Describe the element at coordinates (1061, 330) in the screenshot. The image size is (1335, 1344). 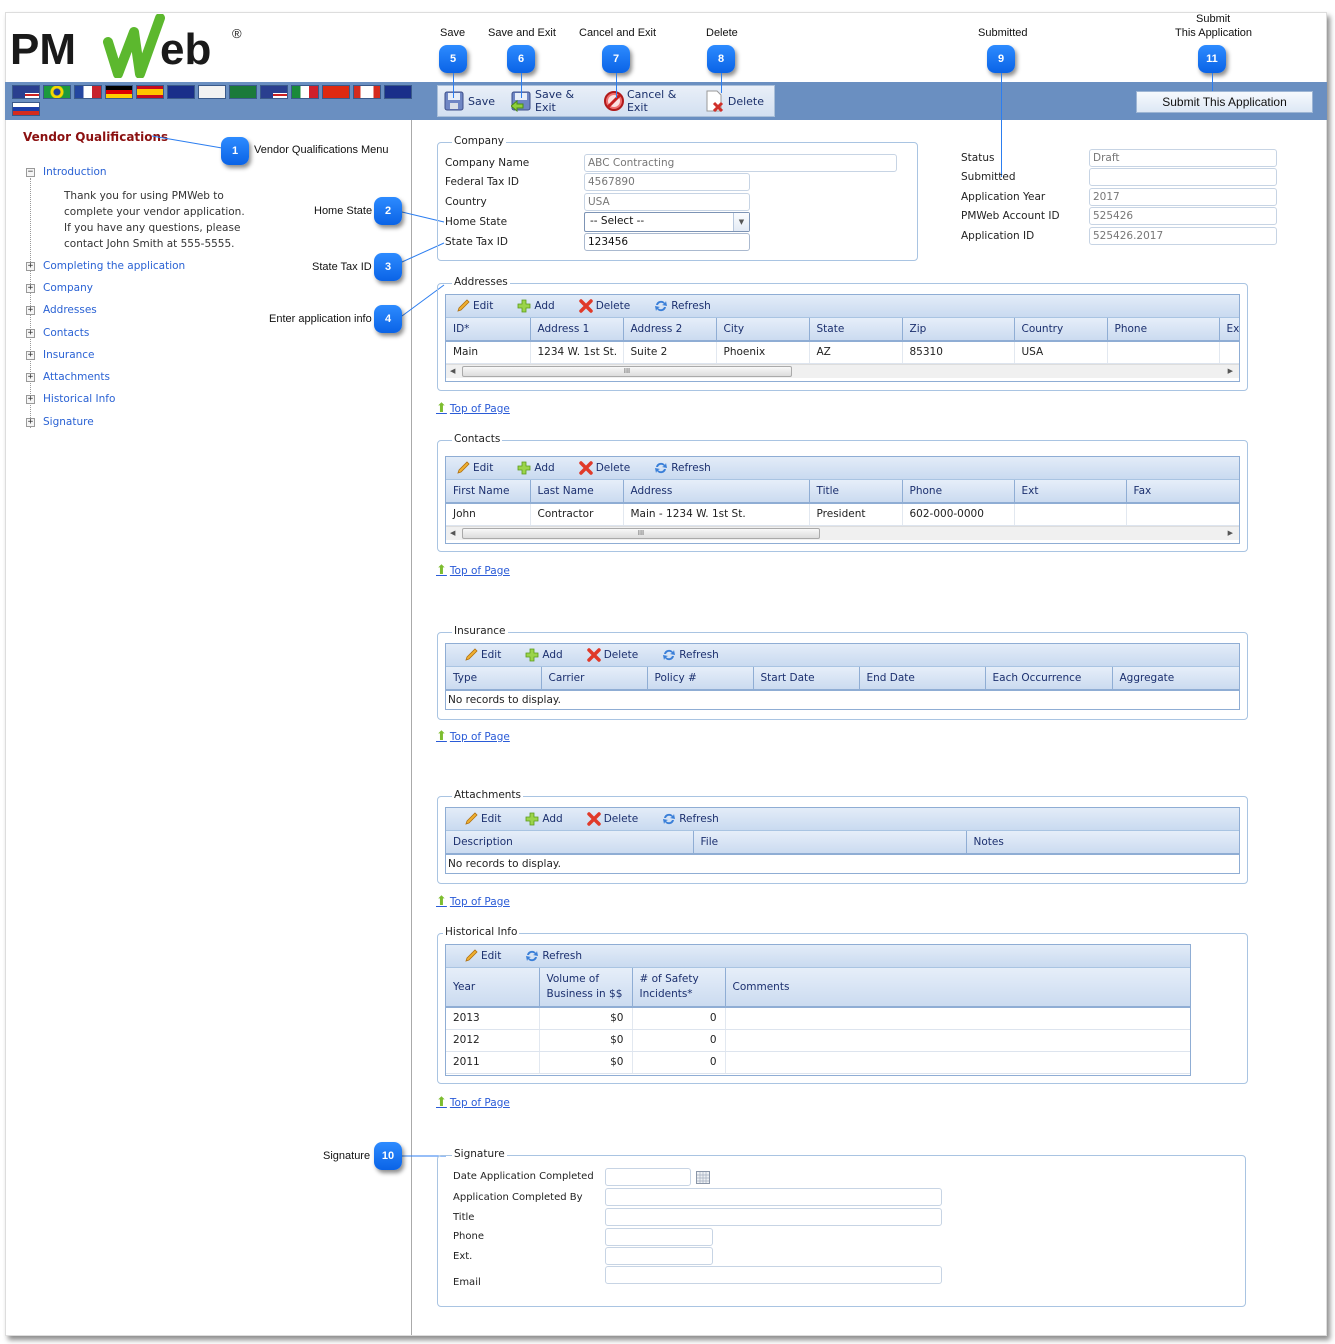
I see `addresses-column-header: Country` at that location.